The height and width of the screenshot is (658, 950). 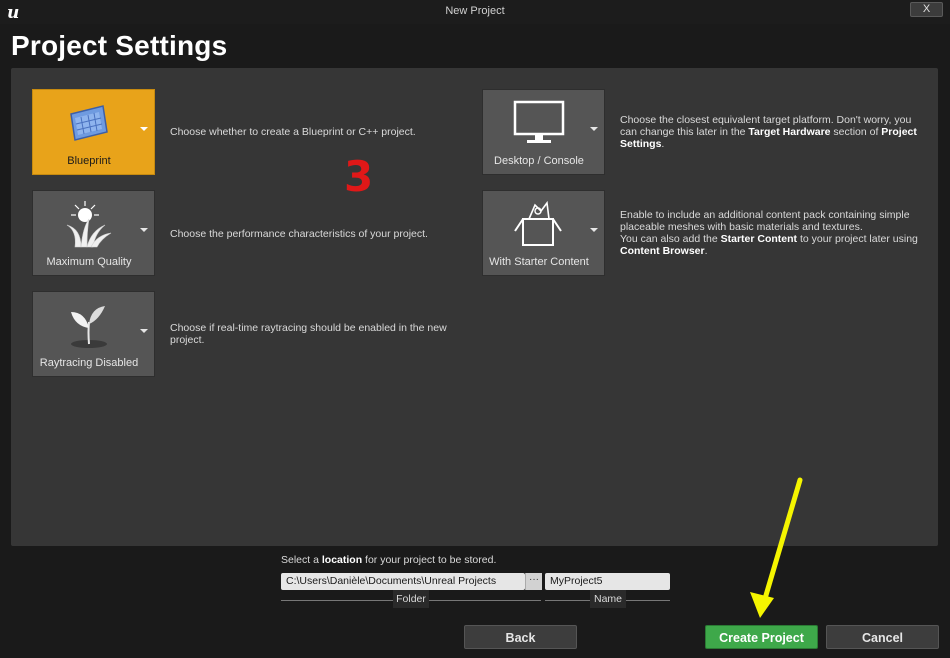 I want to click on raytracing-tile: Raytracing Disabled, so click(x=93, y=334).